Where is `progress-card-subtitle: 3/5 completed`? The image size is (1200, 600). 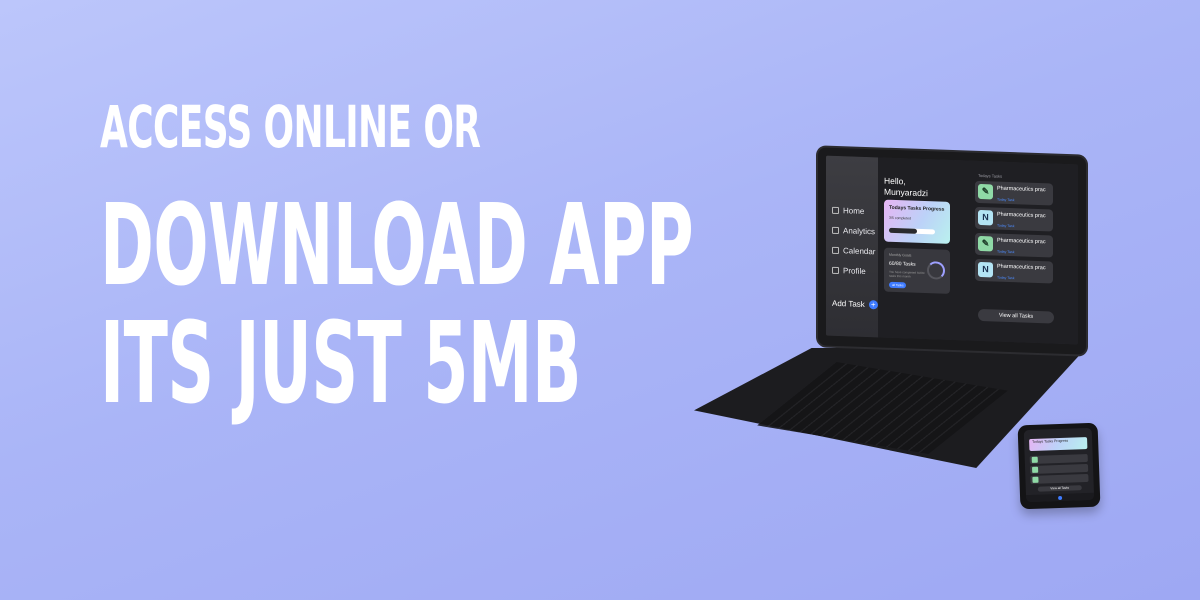
progress-card-subtitle: 3/5 completed is located at coordinates (900, 218).